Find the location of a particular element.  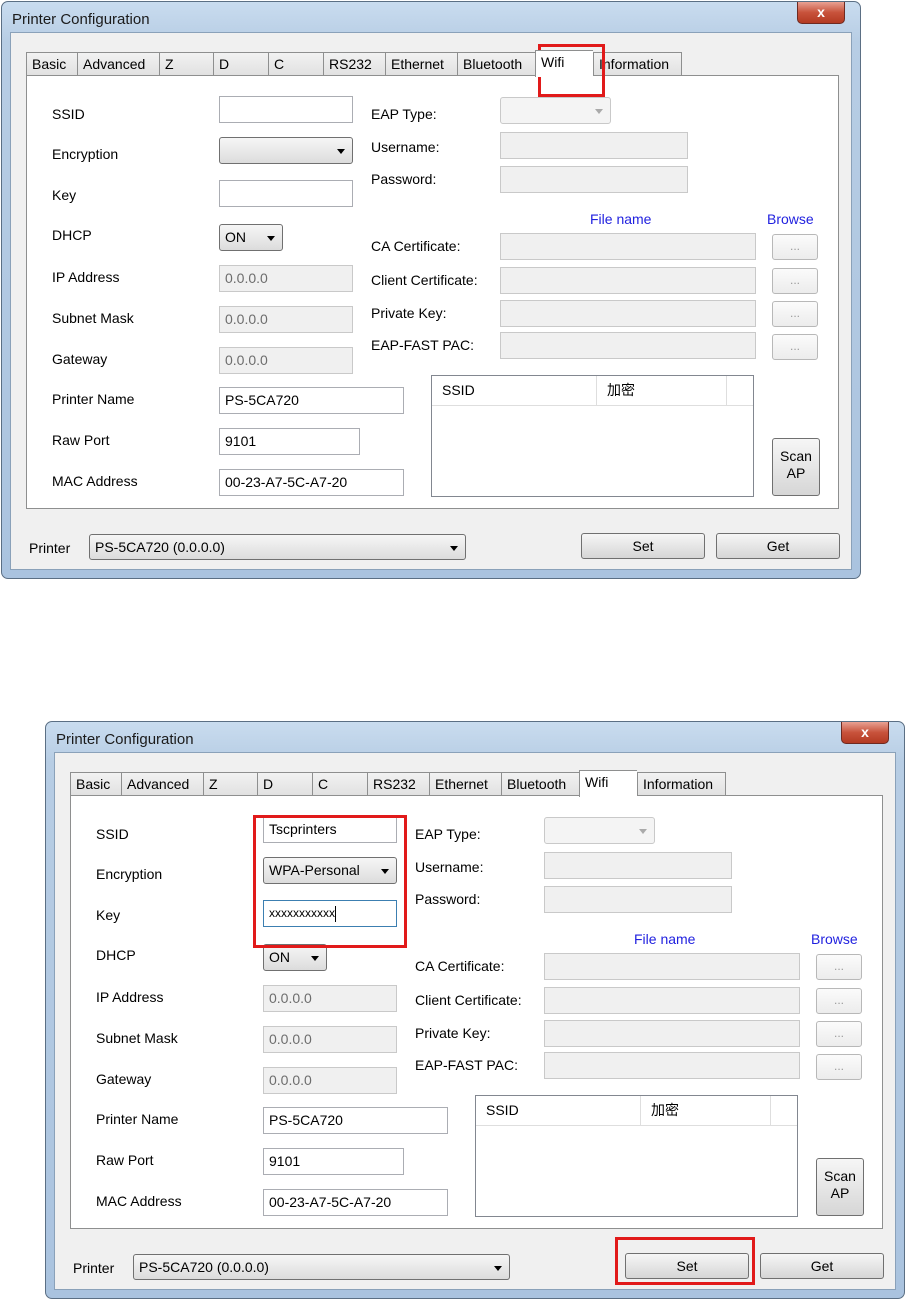

encryption-label: Encryption is located at coordinates (85, 154).